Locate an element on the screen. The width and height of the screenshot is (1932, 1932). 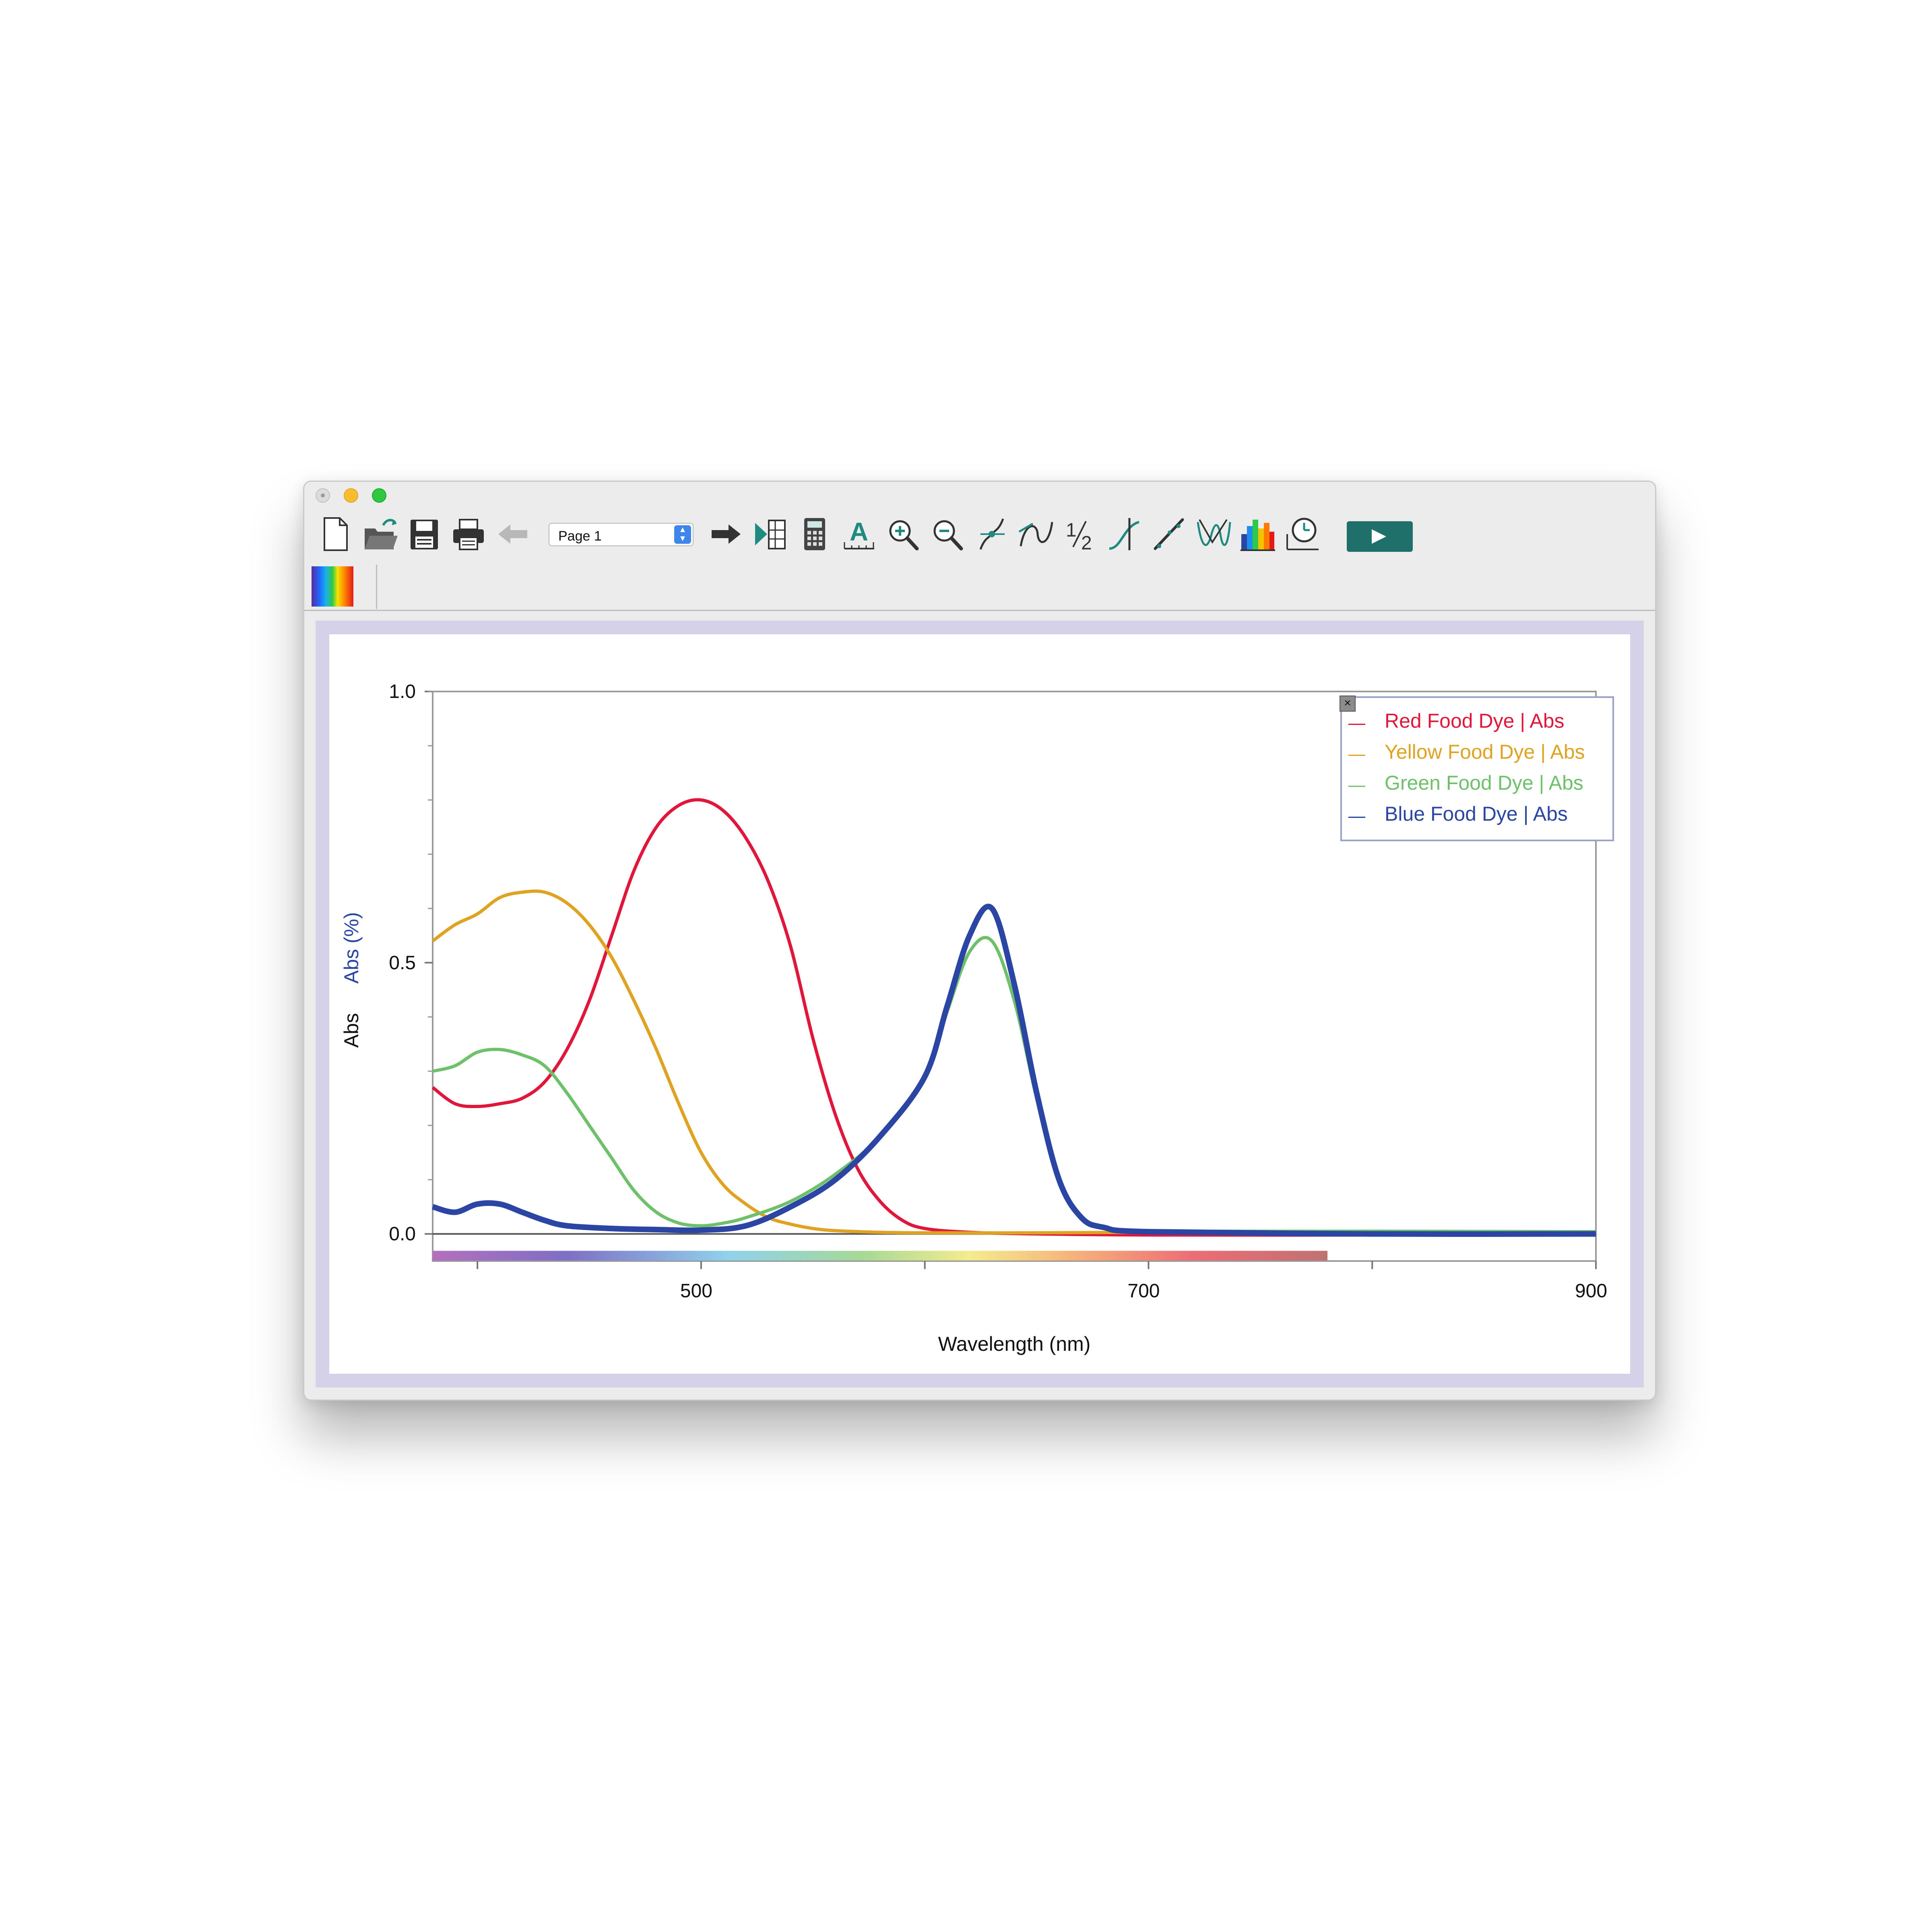
legend-label: Yellow Food Dye | Abs is located at coordinates (1485, 752).